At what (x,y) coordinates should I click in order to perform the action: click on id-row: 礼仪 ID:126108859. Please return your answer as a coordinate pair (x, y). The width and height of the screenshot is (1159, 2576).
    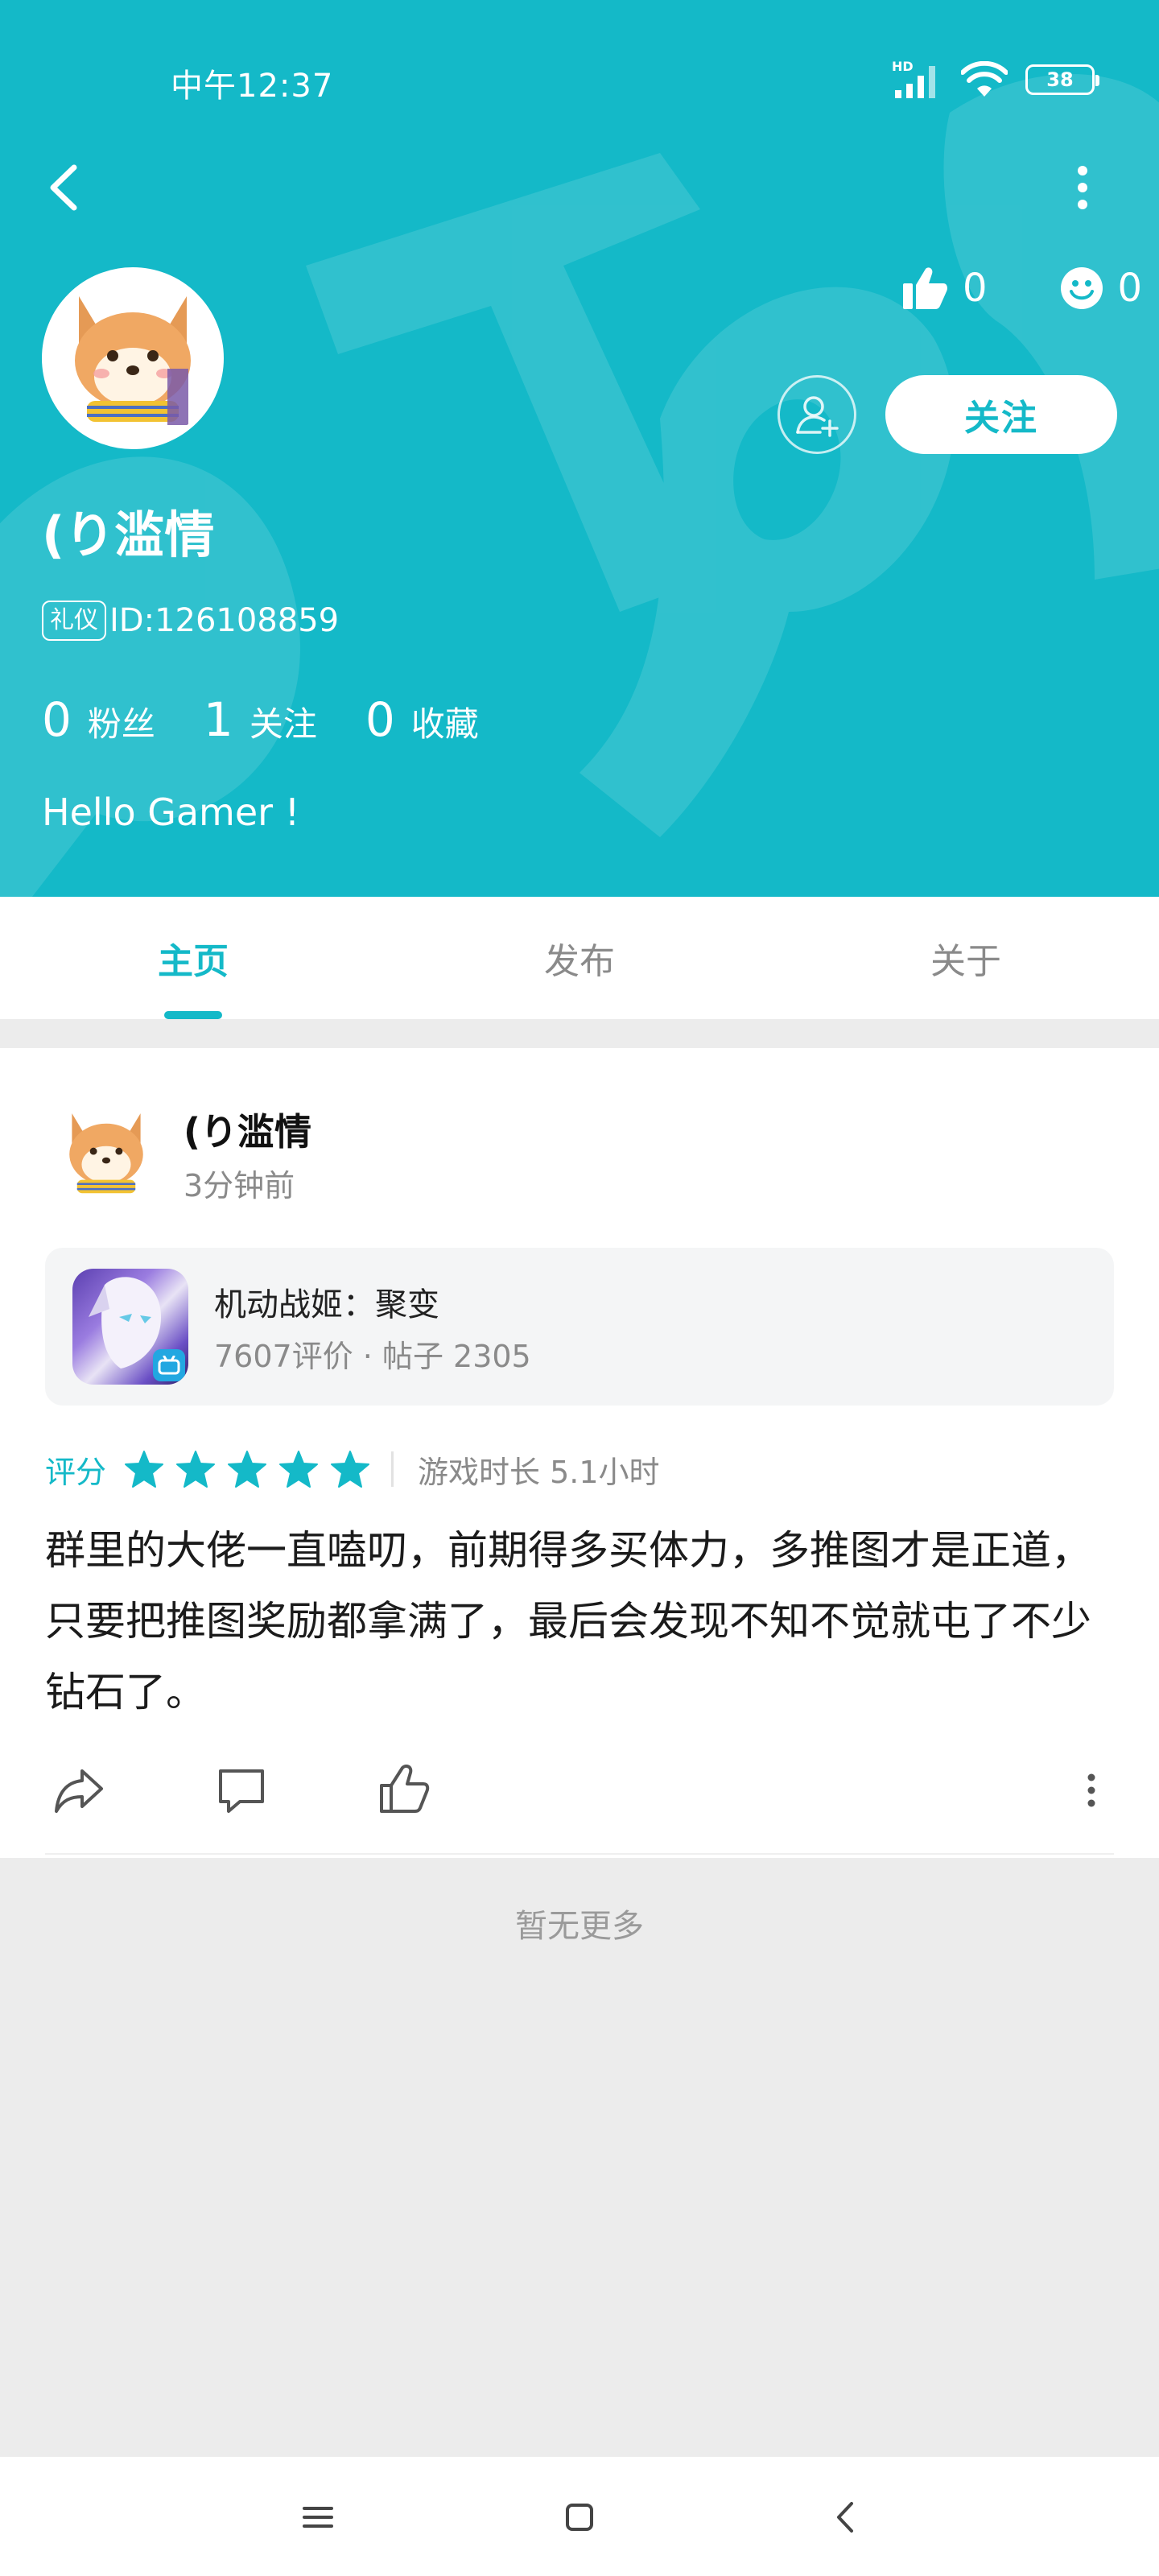
    Looking at the image, I should click on (190, 621).